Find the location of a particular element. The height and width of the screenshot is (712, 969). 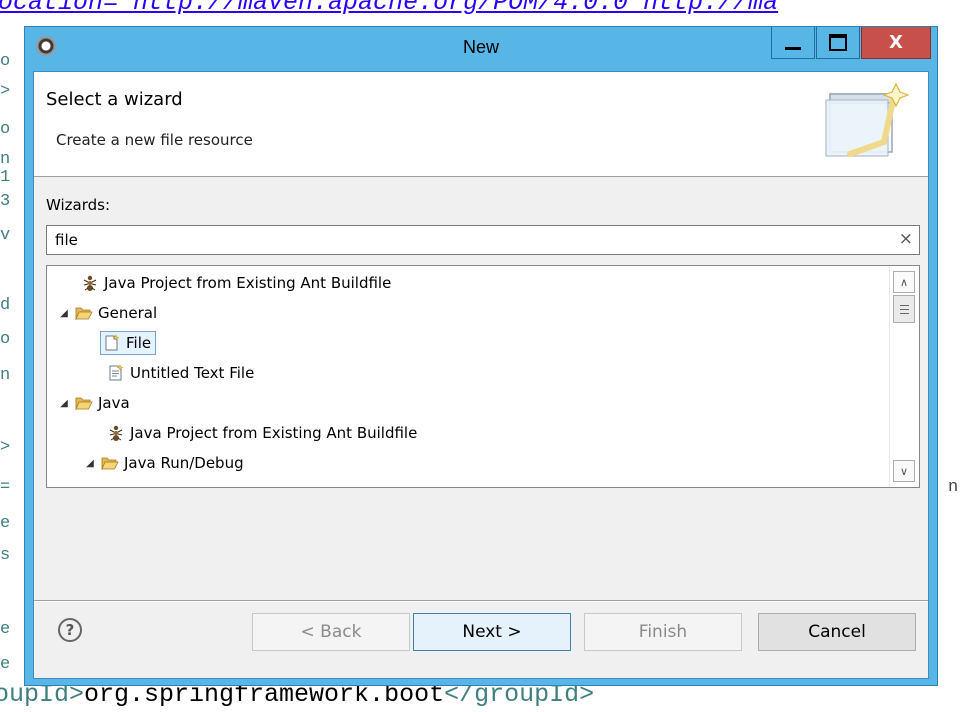

minimize-icon is located at coordinates (793, 48).